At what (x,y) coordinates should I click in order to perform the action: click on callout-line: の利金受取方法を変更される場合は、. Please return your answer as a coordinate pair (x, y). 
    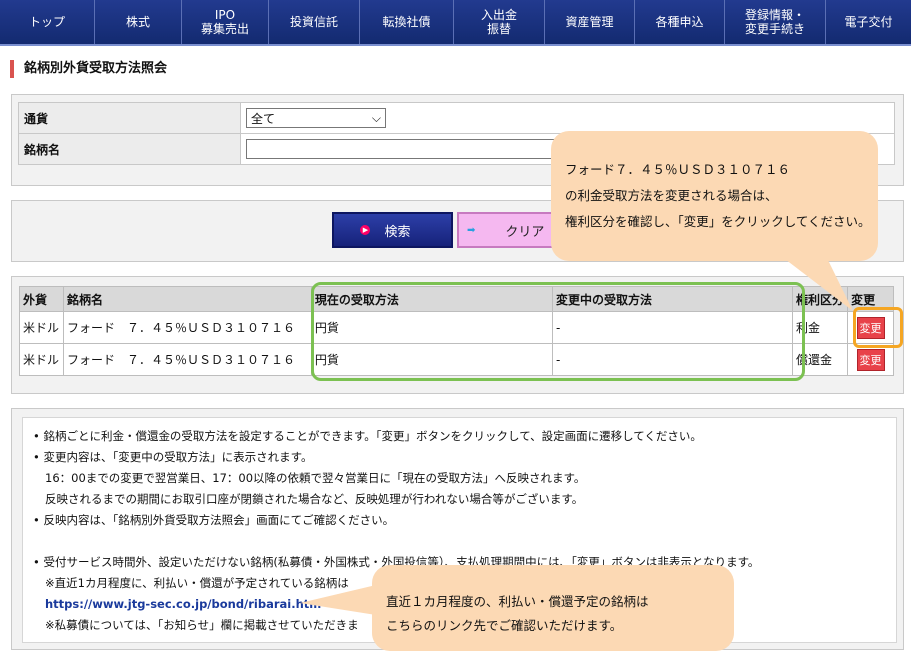
    Looking at the image, I should click on (671, 195).